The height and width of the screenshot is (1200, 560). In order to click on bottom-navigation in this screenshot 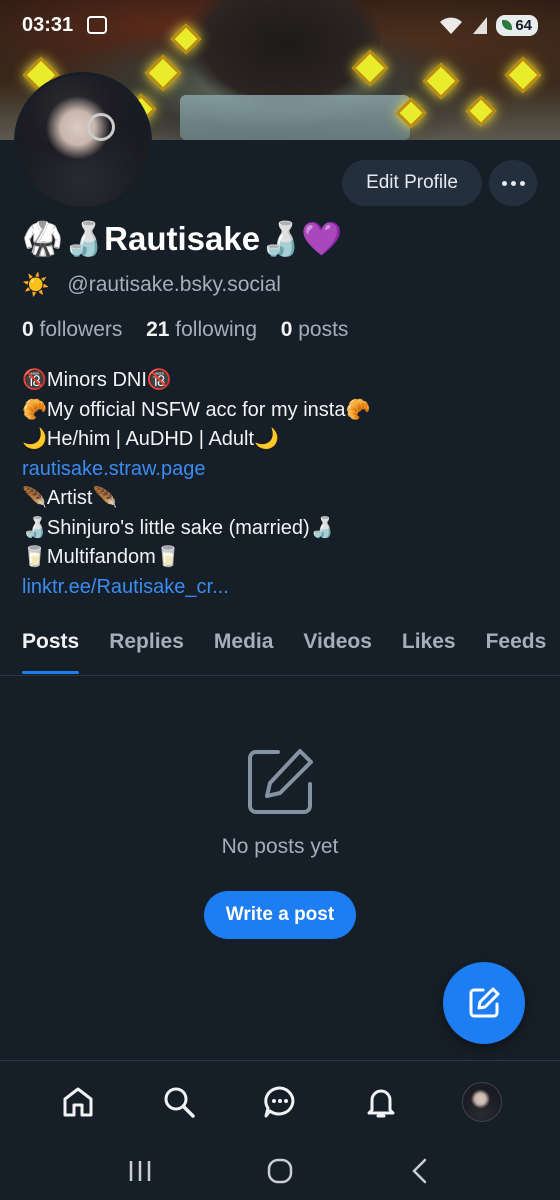, I will do `click(280, 1101)`.